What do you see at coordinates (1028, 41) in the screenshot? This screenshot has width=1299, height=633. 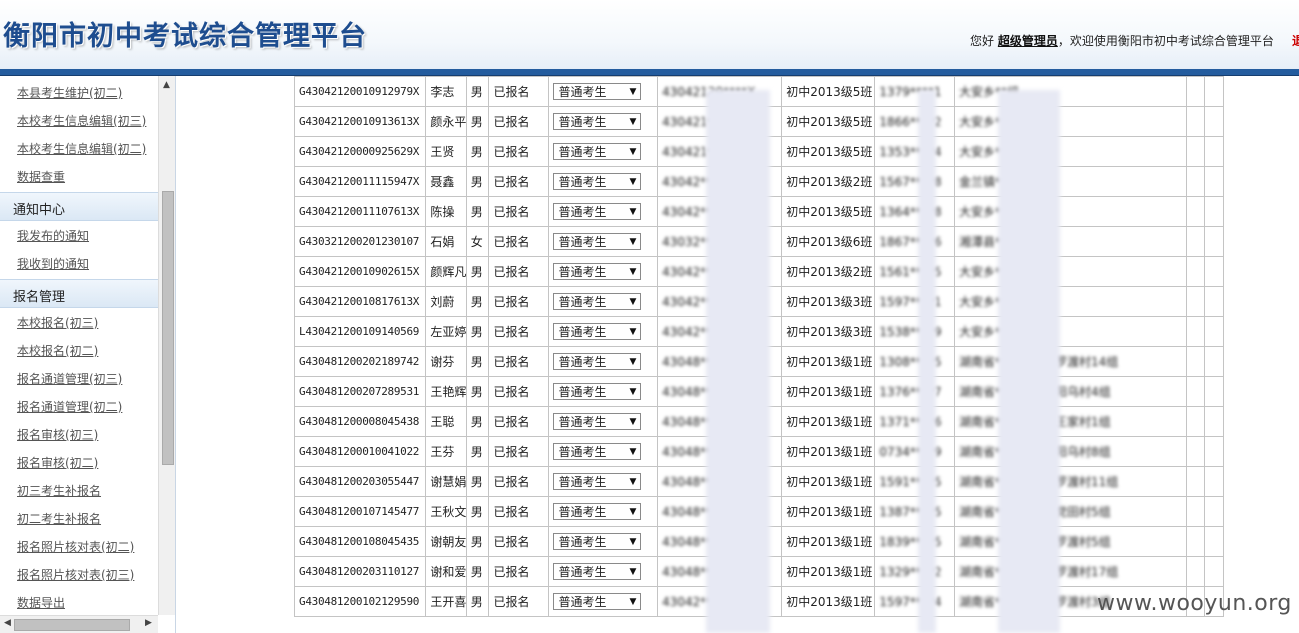 I see `current-user-link: 超级管理员` at bounding box center [1028, 41].